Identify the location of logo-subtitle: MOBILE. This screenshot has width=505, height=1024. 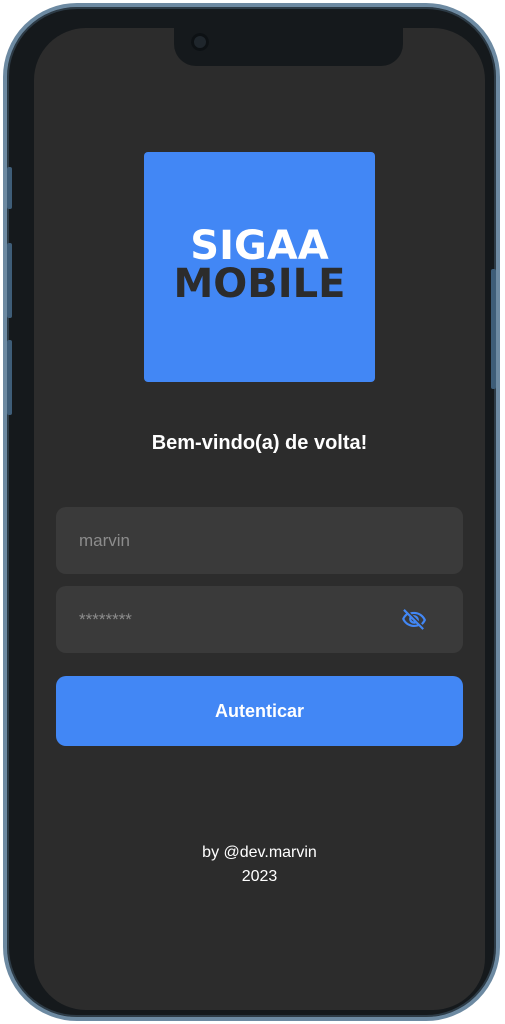
(259, 284).